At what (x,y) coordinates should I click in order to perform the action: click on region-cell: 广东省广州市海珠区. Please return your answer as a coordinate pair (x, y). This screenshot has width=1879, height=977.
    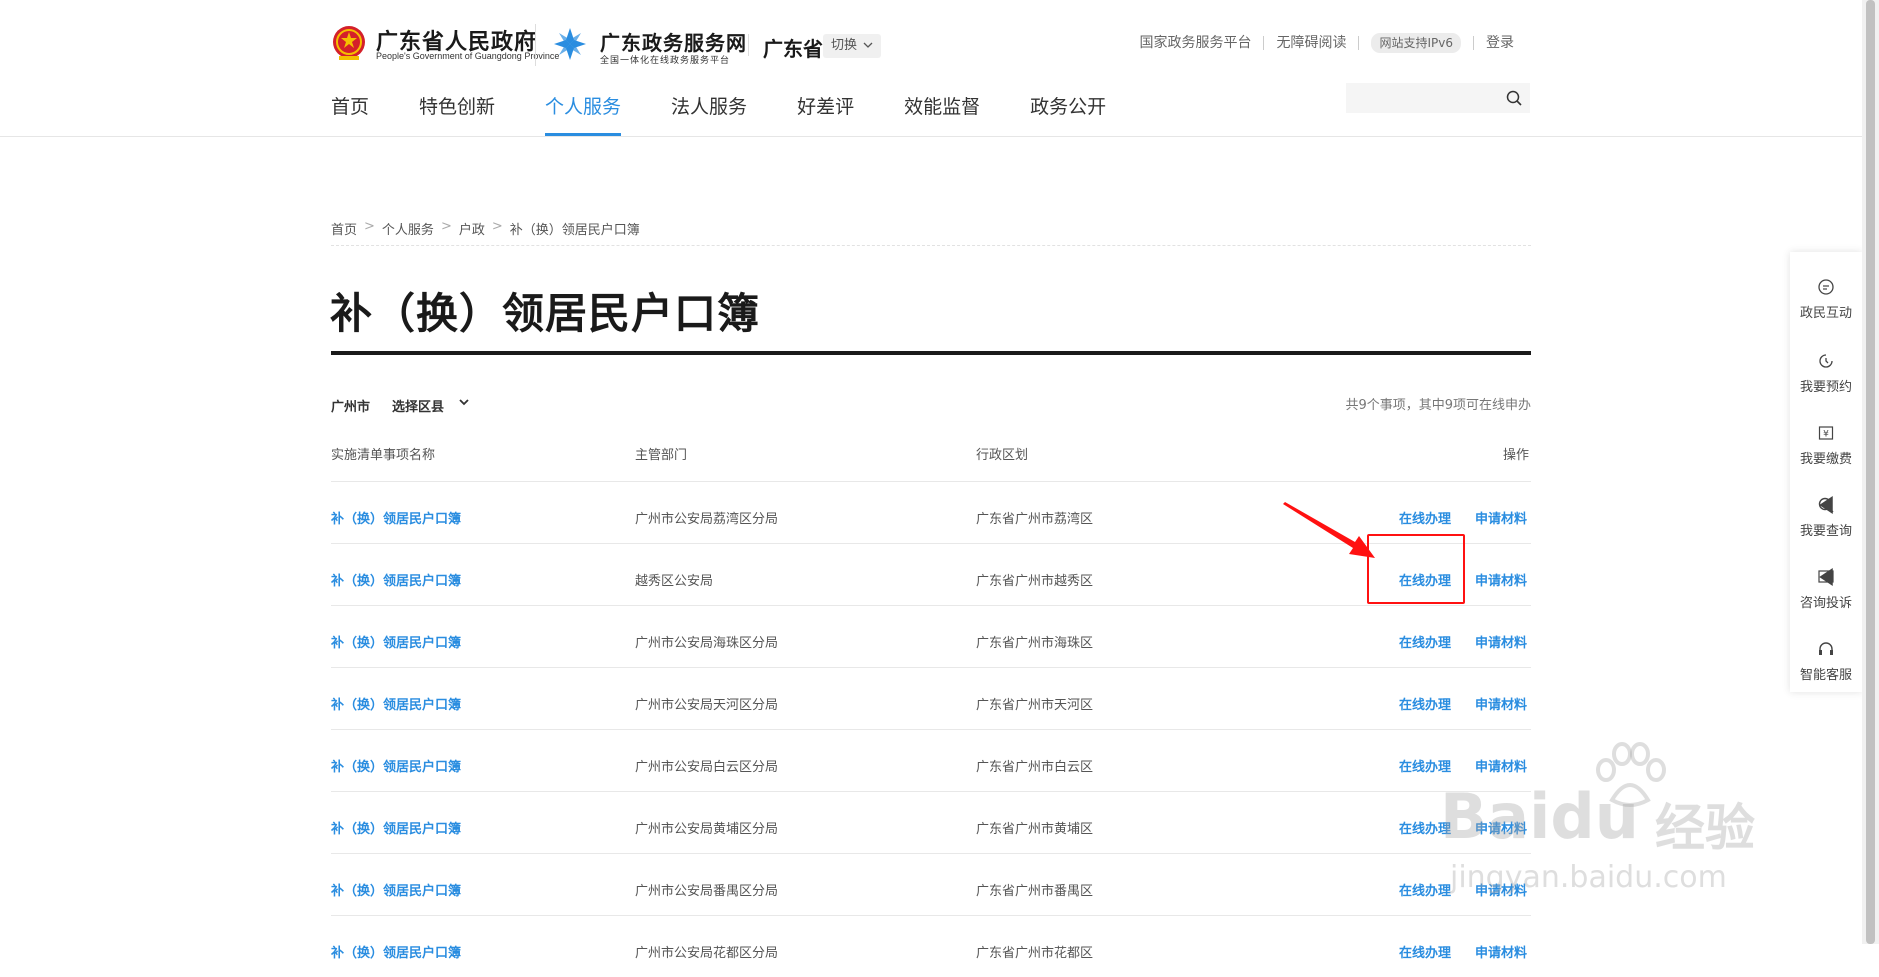
    Looking at the image, I should click on (1035, 643).